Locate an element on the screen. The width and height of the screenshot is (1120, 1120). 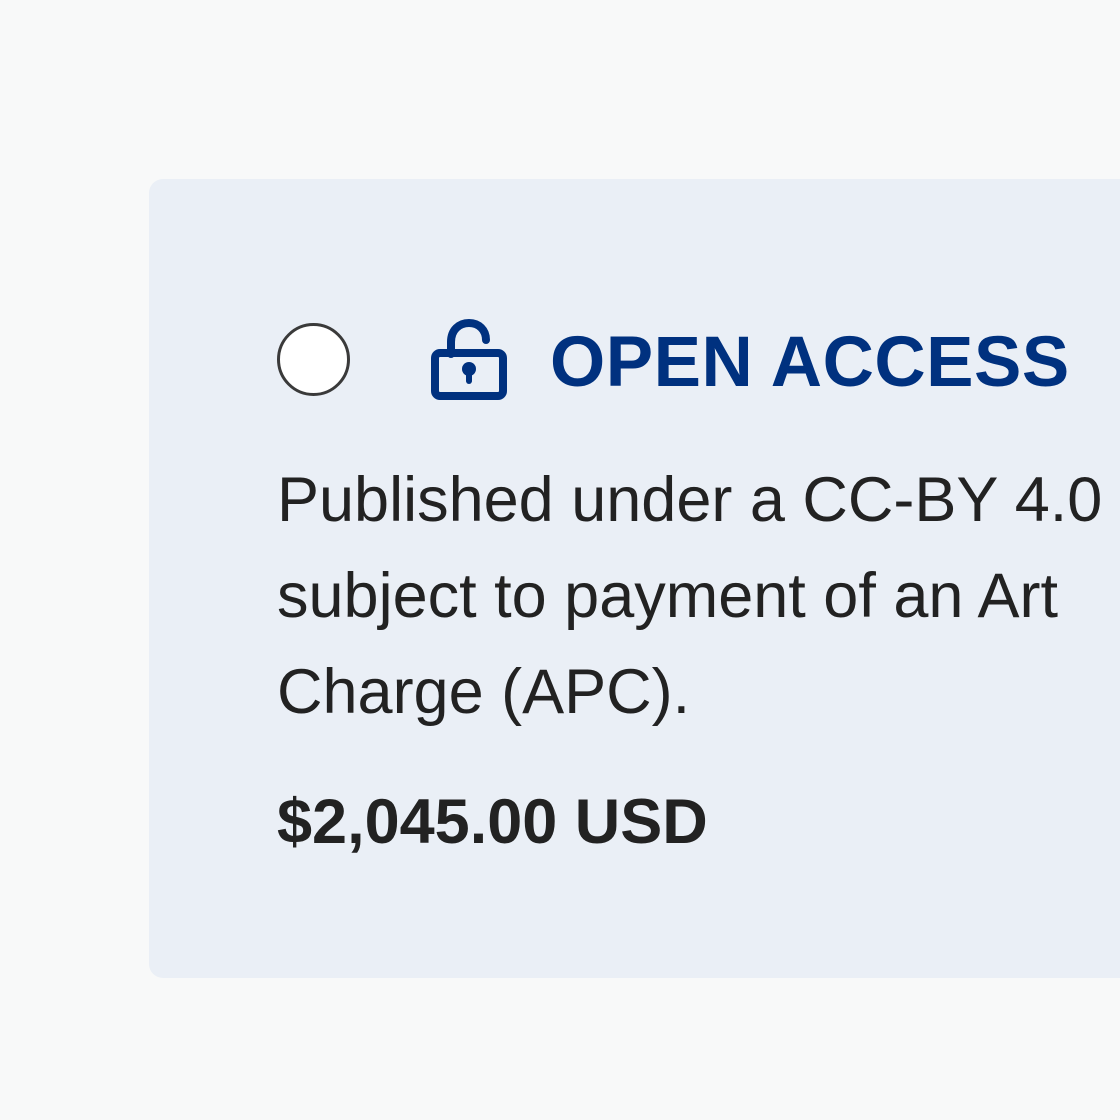
description-line: subject to payment of an Art is located at coordinates (667, 596).